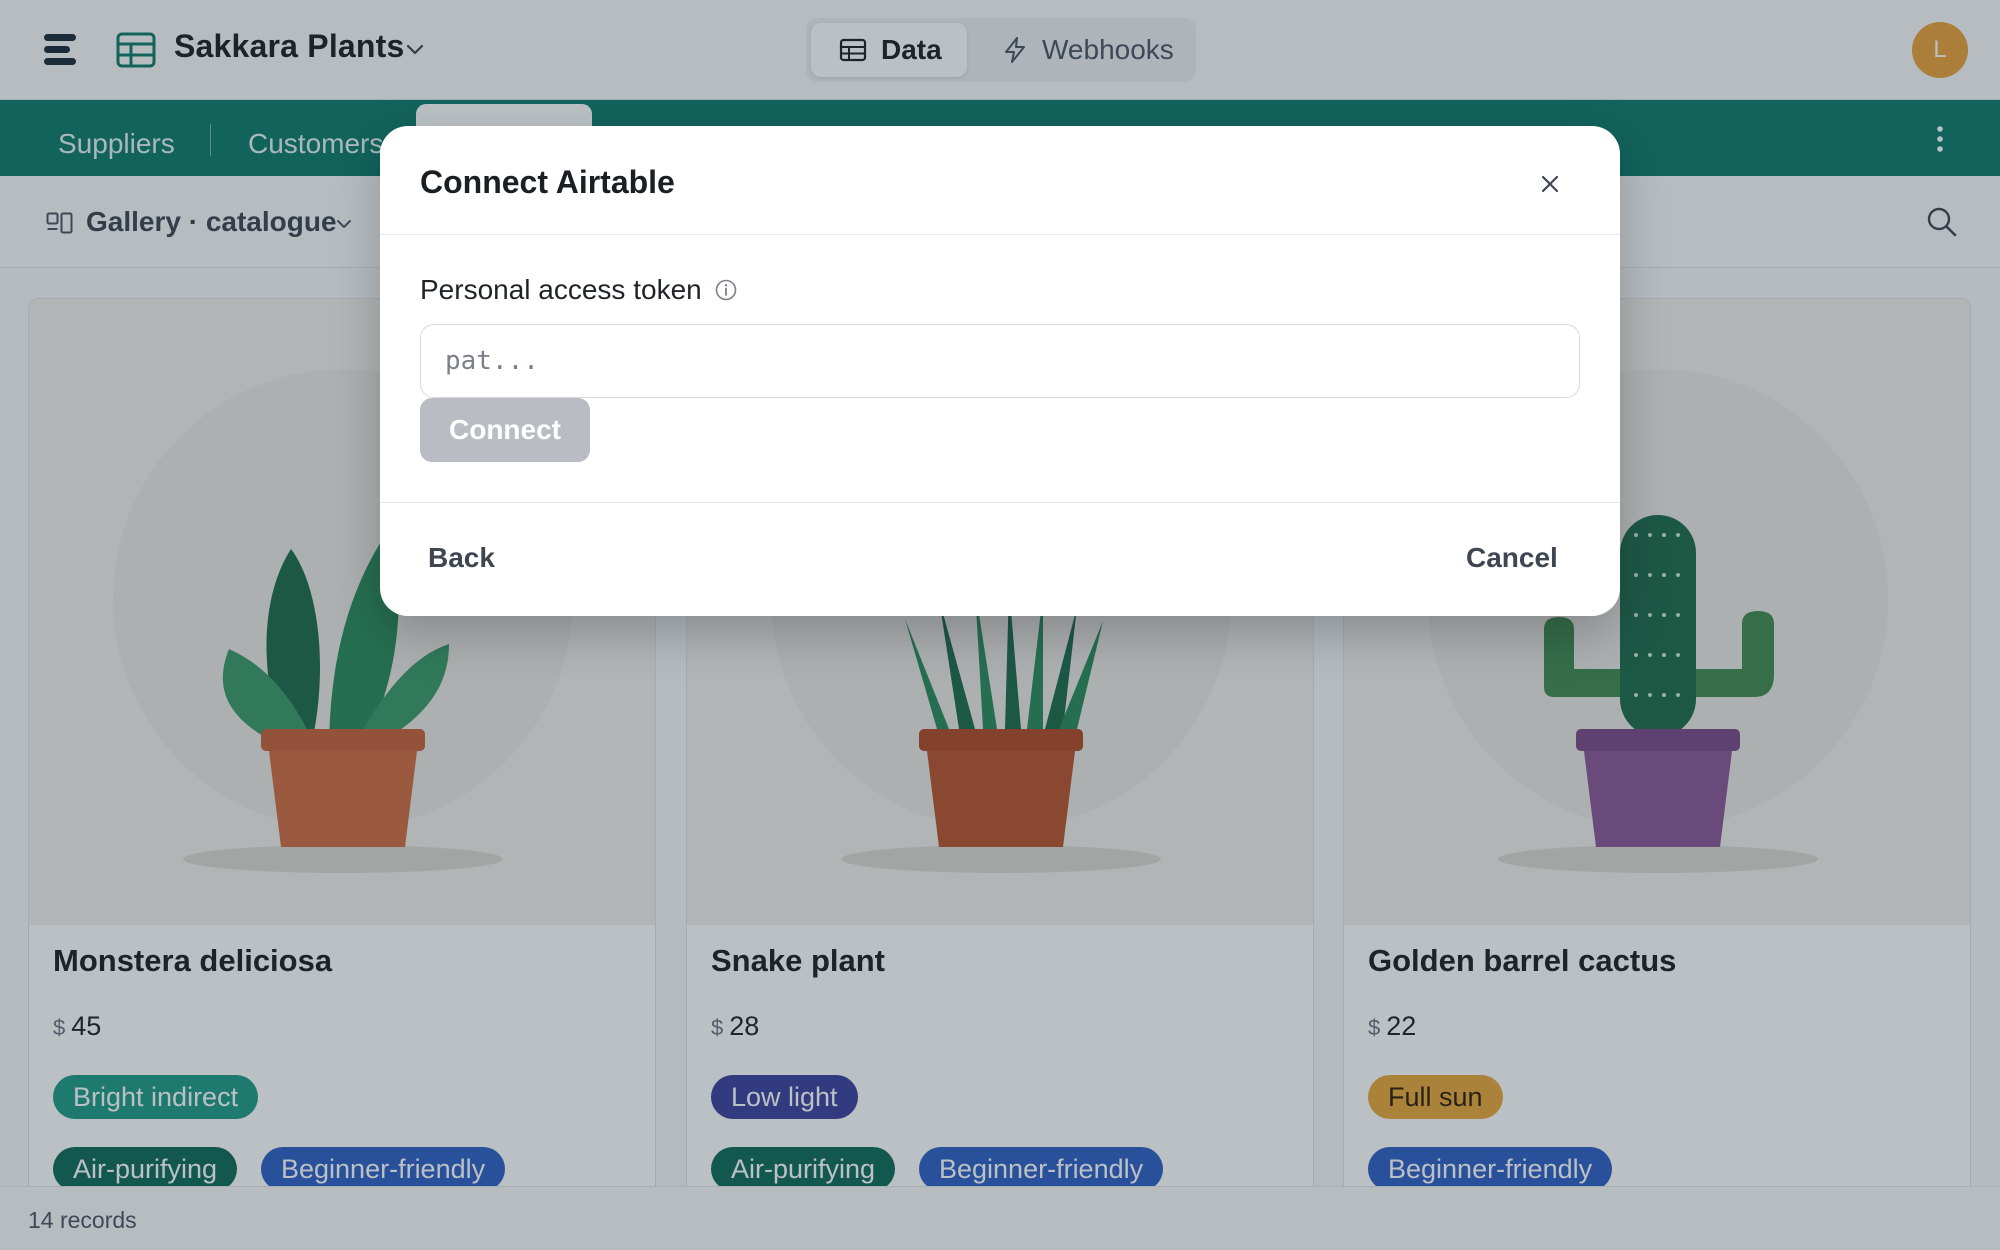  Describe the element at coordinates (561, 289) in the screenshot. I see `token-label: Personal access token` at that location.